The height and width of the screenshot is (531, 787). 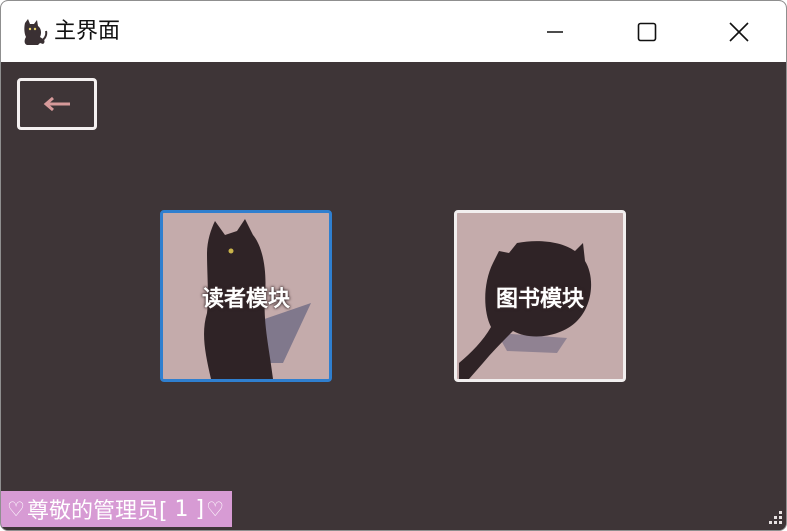 I want to click on window-title: 主界面, so click(x=87, y=31).